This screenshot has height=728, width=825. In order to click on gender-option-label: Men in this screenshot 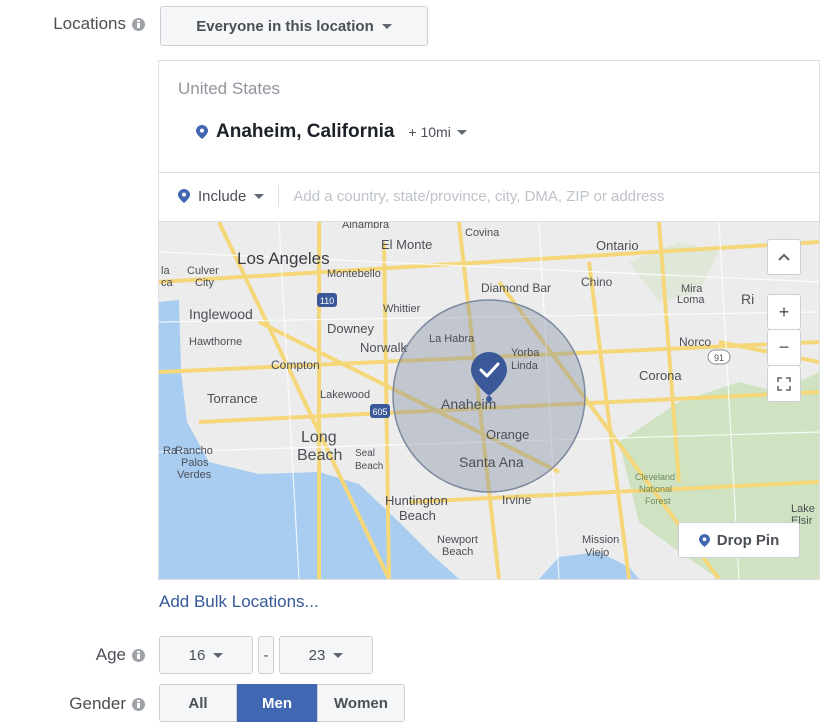, I will do `click(277, 703)`.